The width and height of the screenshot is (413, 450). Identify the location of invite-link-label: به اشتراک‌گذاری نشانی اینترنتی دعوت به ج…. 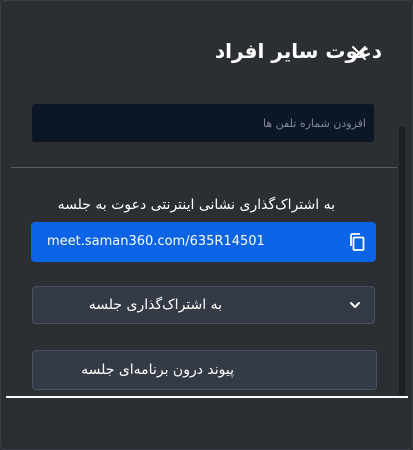
(196, 205).